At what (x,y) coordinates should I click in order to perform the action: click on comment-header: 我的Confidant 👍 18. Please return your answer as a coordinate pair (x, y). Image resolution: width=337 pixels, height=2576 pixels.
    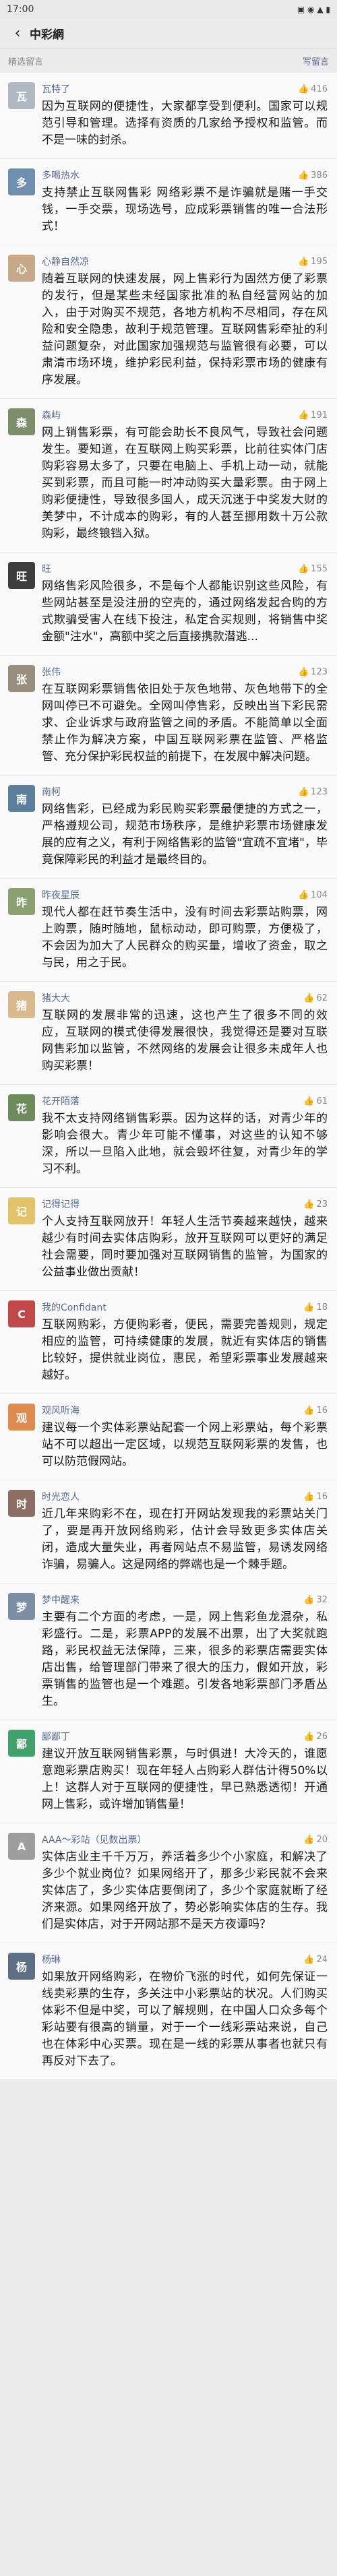
    Looking at the image, I should click on (185, 1307).